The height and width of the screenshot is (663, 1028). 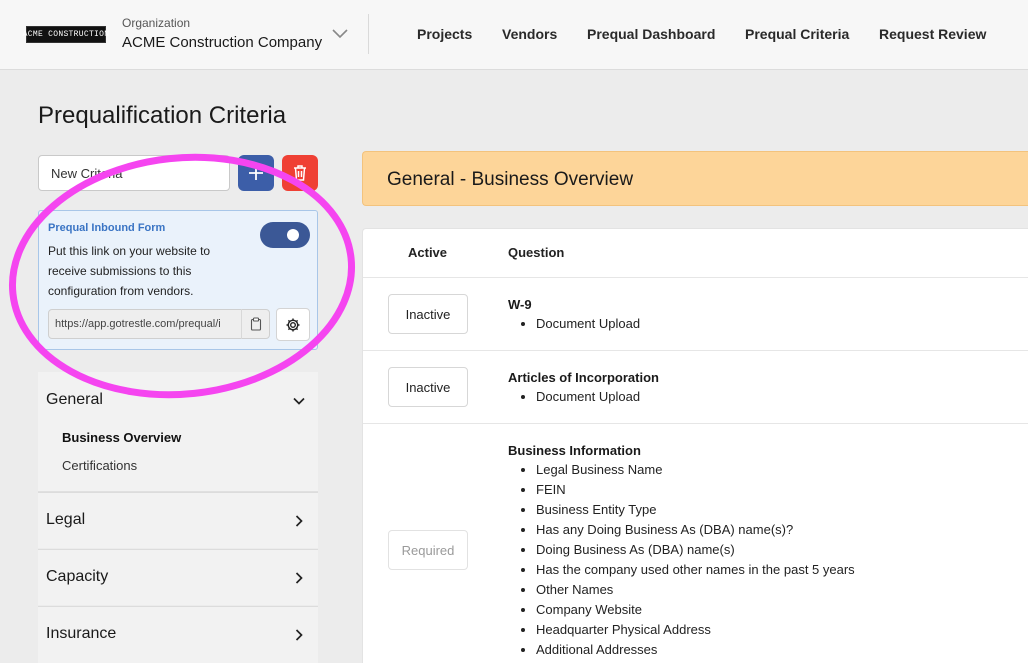 I want to click on inbound-link-field: https://app.gotrestle.com/prequal/i, so click(x=159, y=324).